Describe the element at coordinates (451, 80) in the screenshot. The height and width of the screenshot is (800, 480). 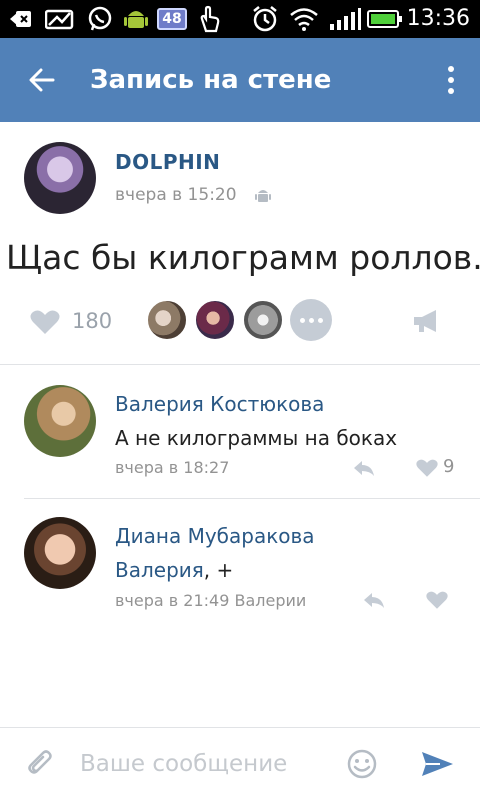
I see `more-options-button` at that location.